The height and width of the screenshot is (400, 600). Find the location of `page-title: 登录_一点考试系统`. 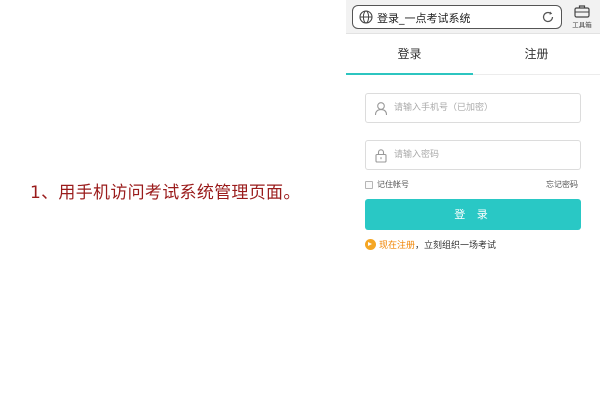

page-title: 登录_一点考试系统 is located at coordinates (424, 18).